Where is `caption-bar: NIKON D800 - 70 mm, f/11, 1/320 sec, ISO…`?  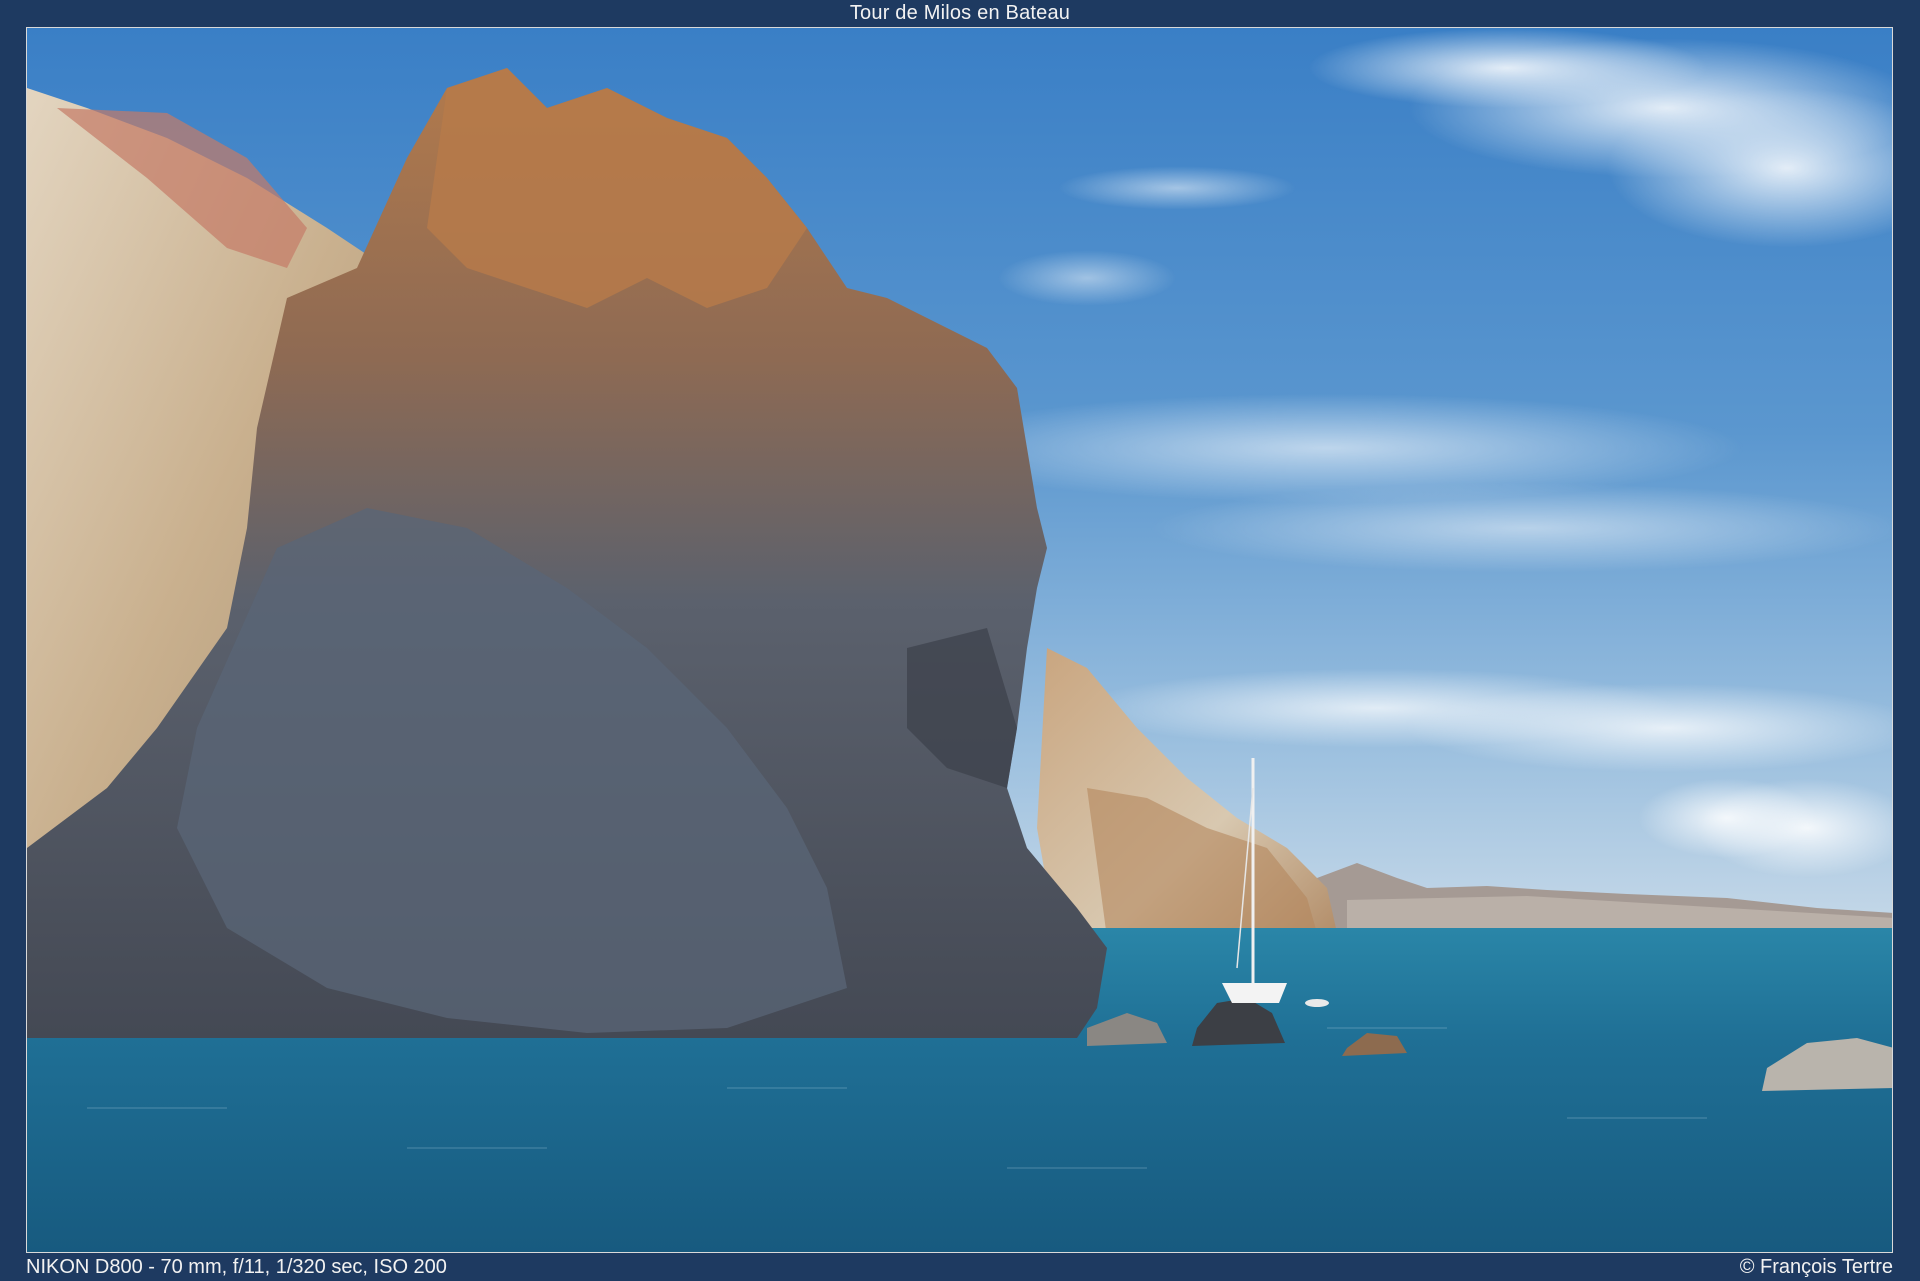 caption-bar: NIKON D800 - 70 mm, f/11, 1/320 sec, ISO… is located at coordinates (959, 1267).